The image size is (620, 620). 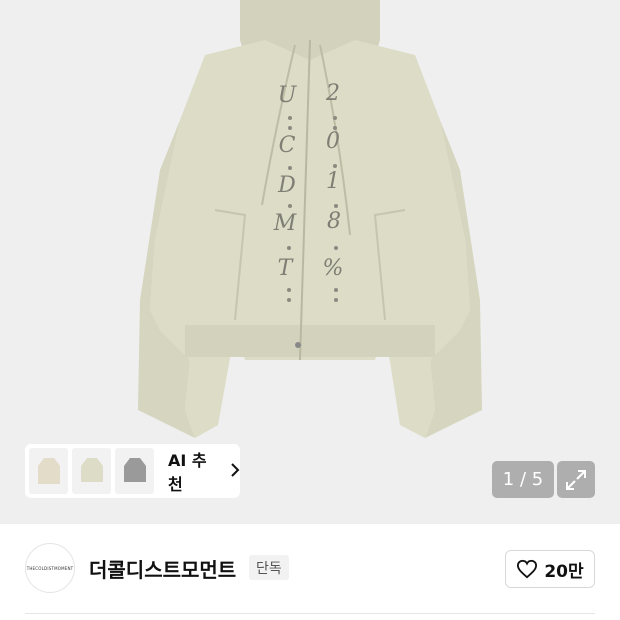 I want to click on hoodie-letter-left-2: C, so click(x=287, y=145).